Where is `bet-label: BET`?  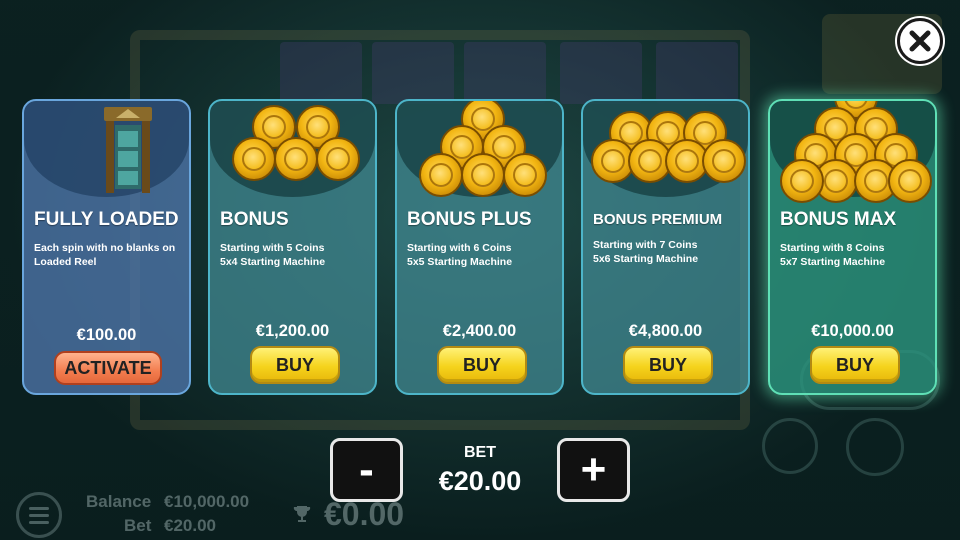 bet-label: BET is located at coordinates (480, 452).